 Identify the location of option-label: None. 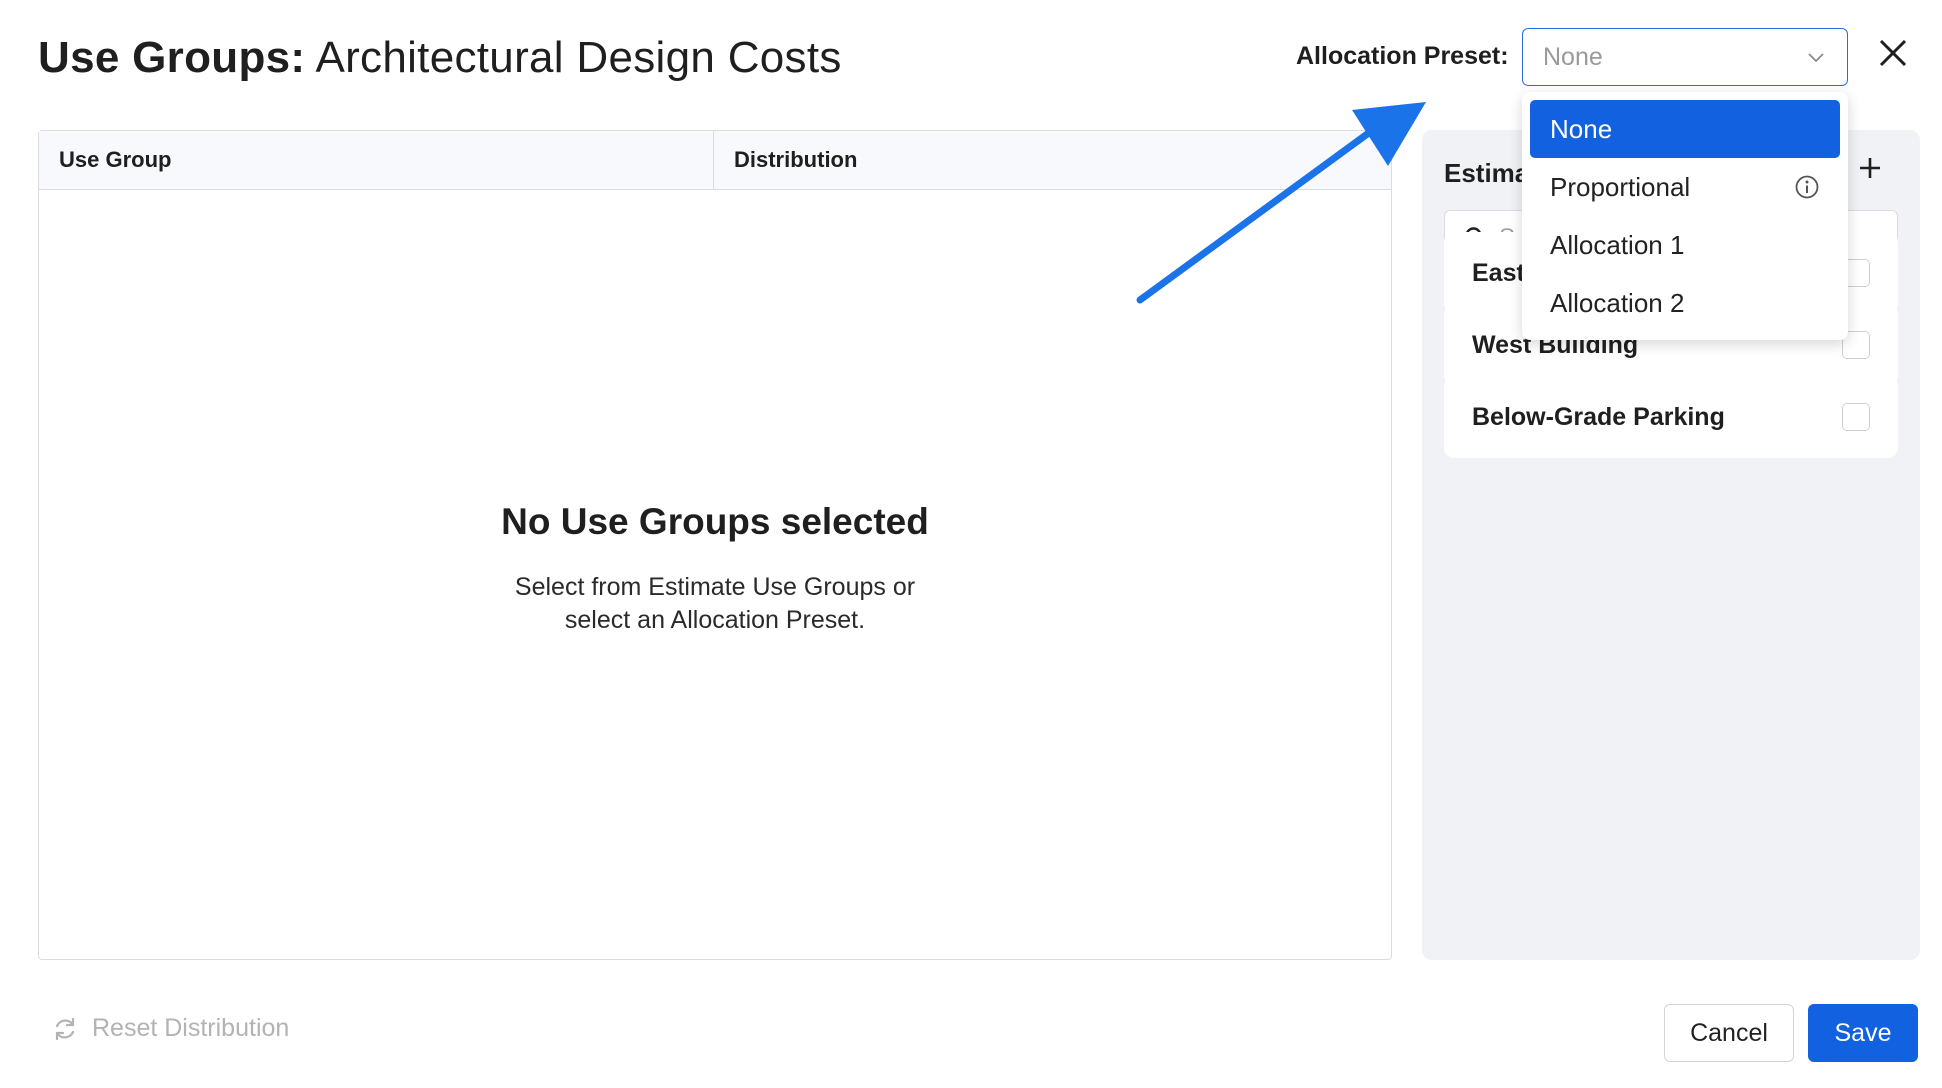
(1581, 128).